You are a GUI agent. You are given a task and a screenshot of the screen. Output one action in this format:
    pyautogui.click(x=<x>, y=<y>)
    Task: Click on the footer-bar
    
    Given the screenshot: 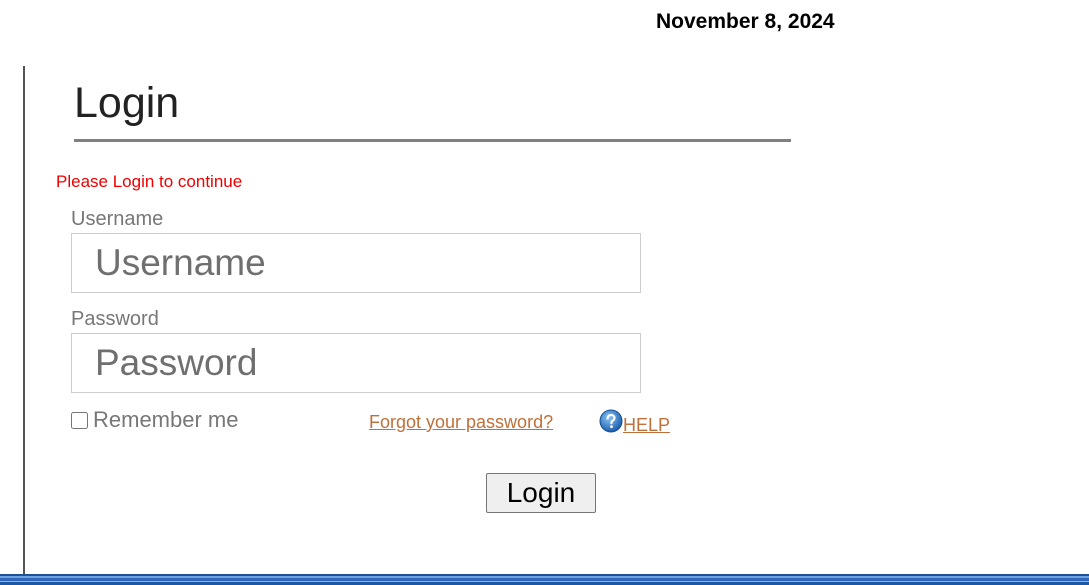 What is the action you would take?
    pyautogui.click(x=544, y=579)
    